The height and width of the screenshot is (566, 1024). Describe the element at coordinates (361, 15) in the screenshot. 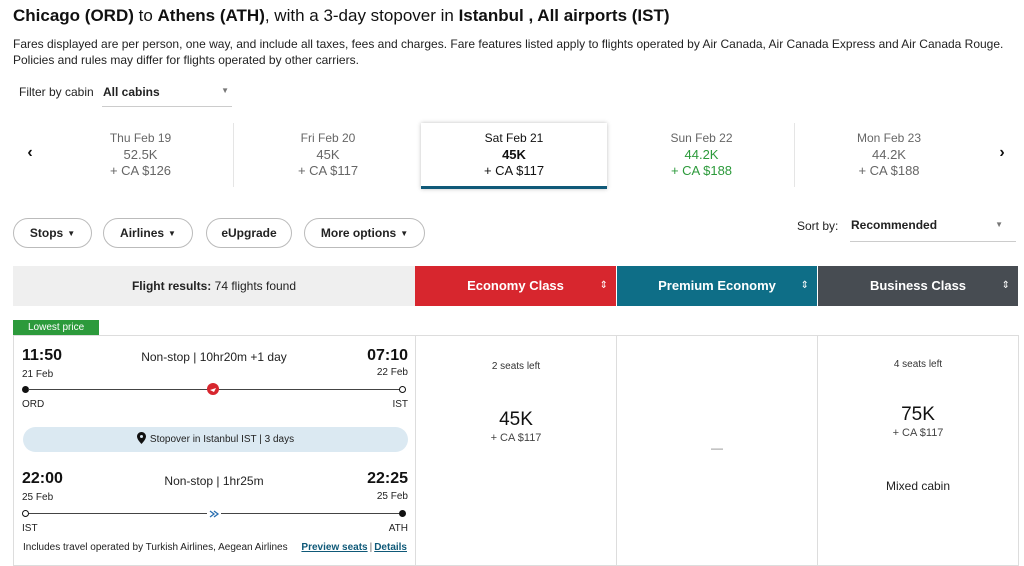

I see `title-stopover-text: , with a 3-day stopover in` at that location.